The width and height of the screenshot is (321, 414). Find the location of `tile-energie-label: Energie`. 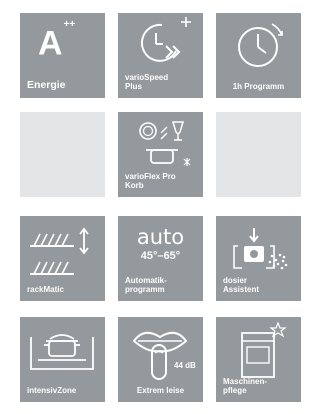

tile-energie-label: Energie is located at coordinates (46, 85).